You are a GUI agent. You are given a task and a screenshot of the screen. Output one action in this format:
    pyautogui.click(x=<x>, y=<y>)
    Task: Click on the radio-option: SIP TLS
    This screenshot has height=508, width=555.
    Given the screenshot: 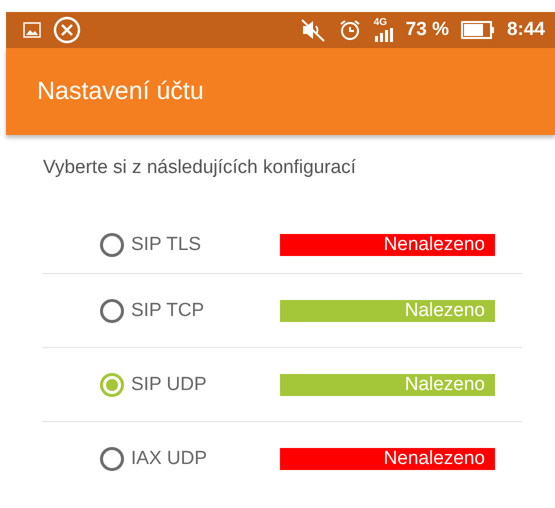 What is the action you would take?
    pyautogui.click(x=190, y=245)
    